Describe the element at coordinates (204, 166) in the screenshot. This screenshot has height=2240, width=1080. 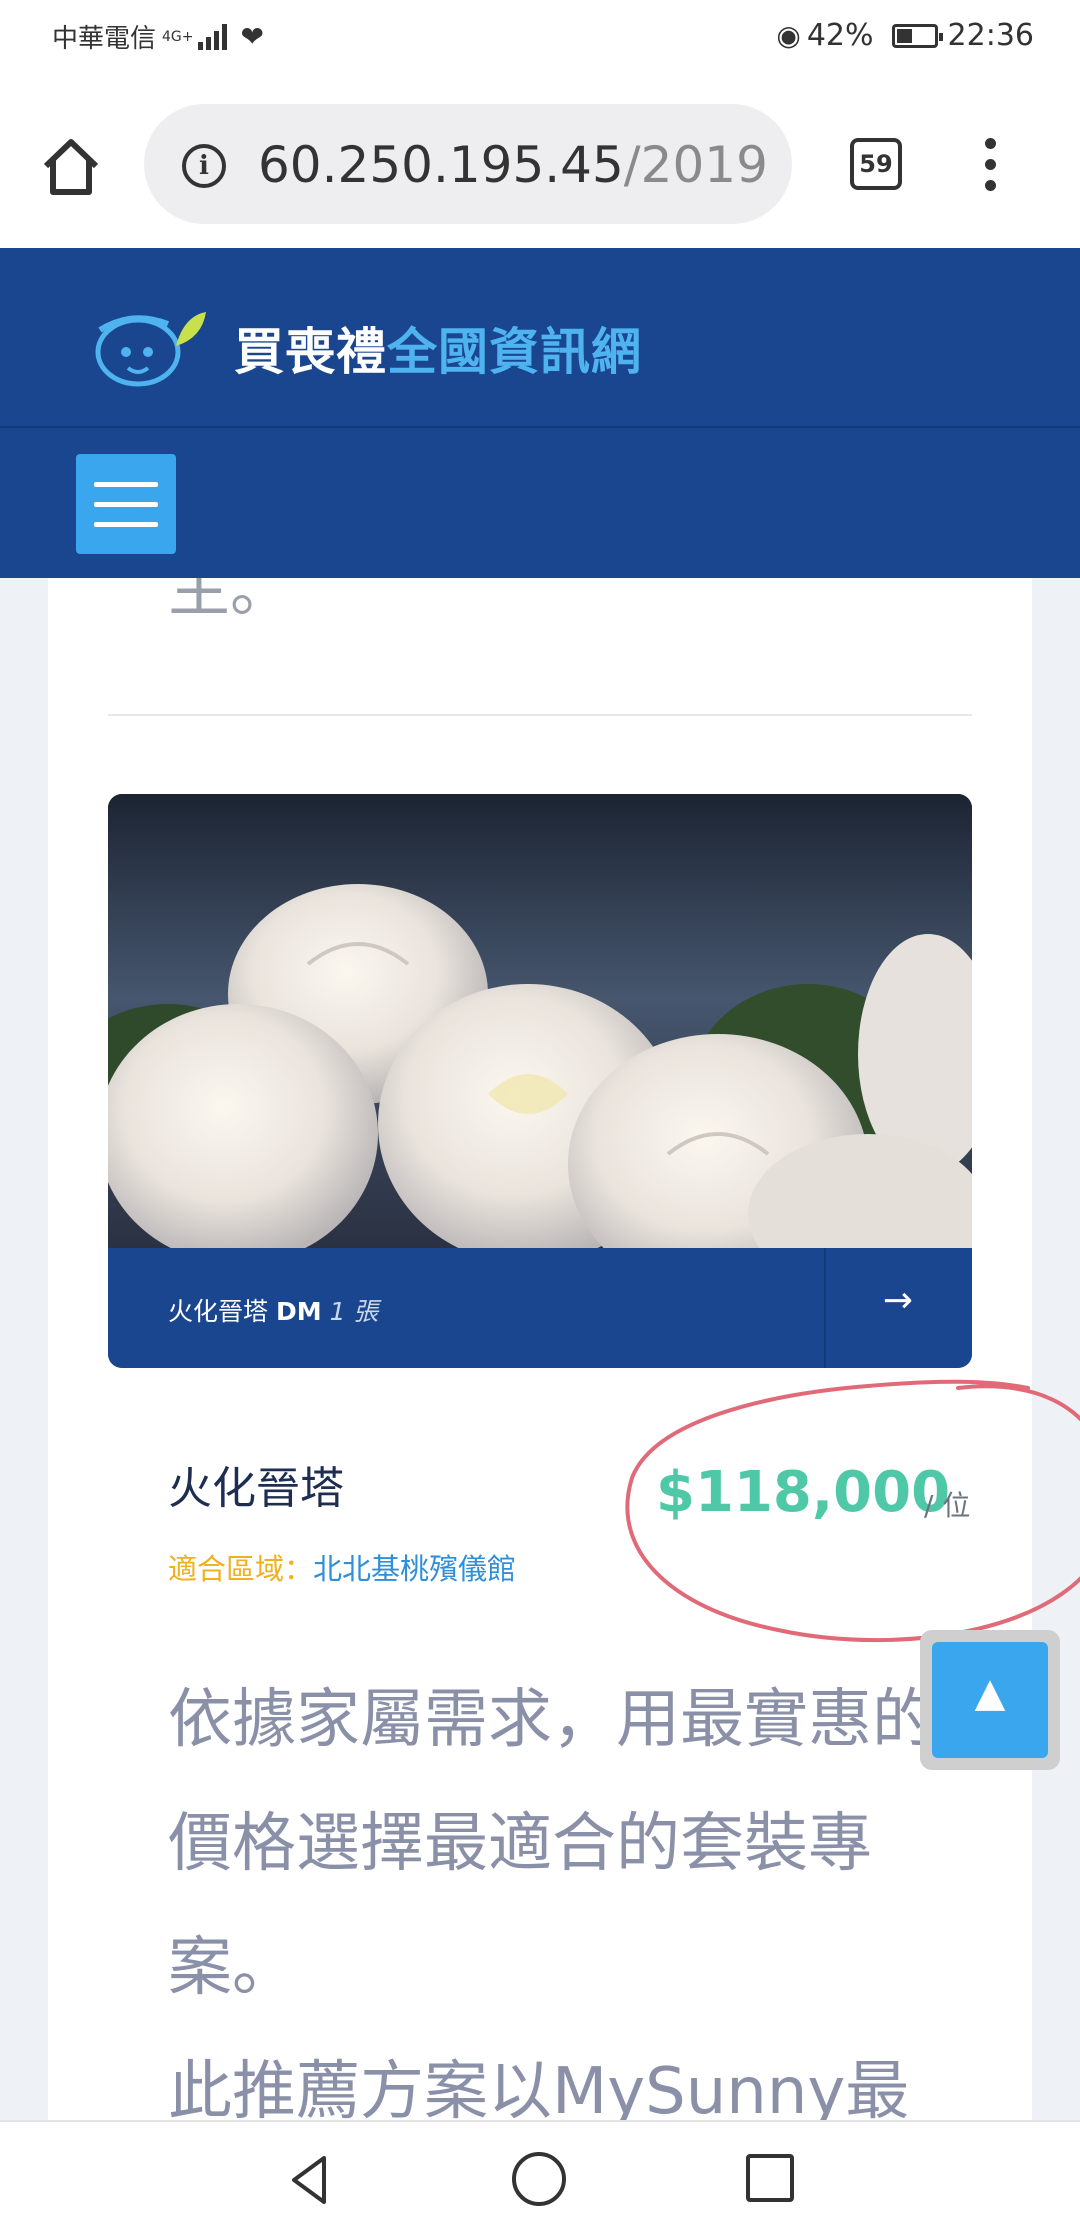
I see `info-icon: i` at that location.